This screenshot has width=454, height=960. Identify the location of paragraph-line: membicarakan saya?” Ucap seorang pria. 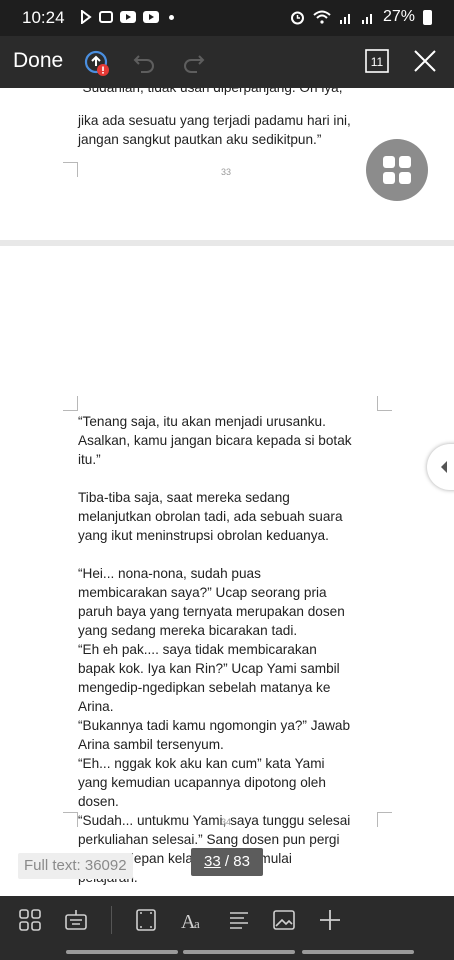
(202, 592).